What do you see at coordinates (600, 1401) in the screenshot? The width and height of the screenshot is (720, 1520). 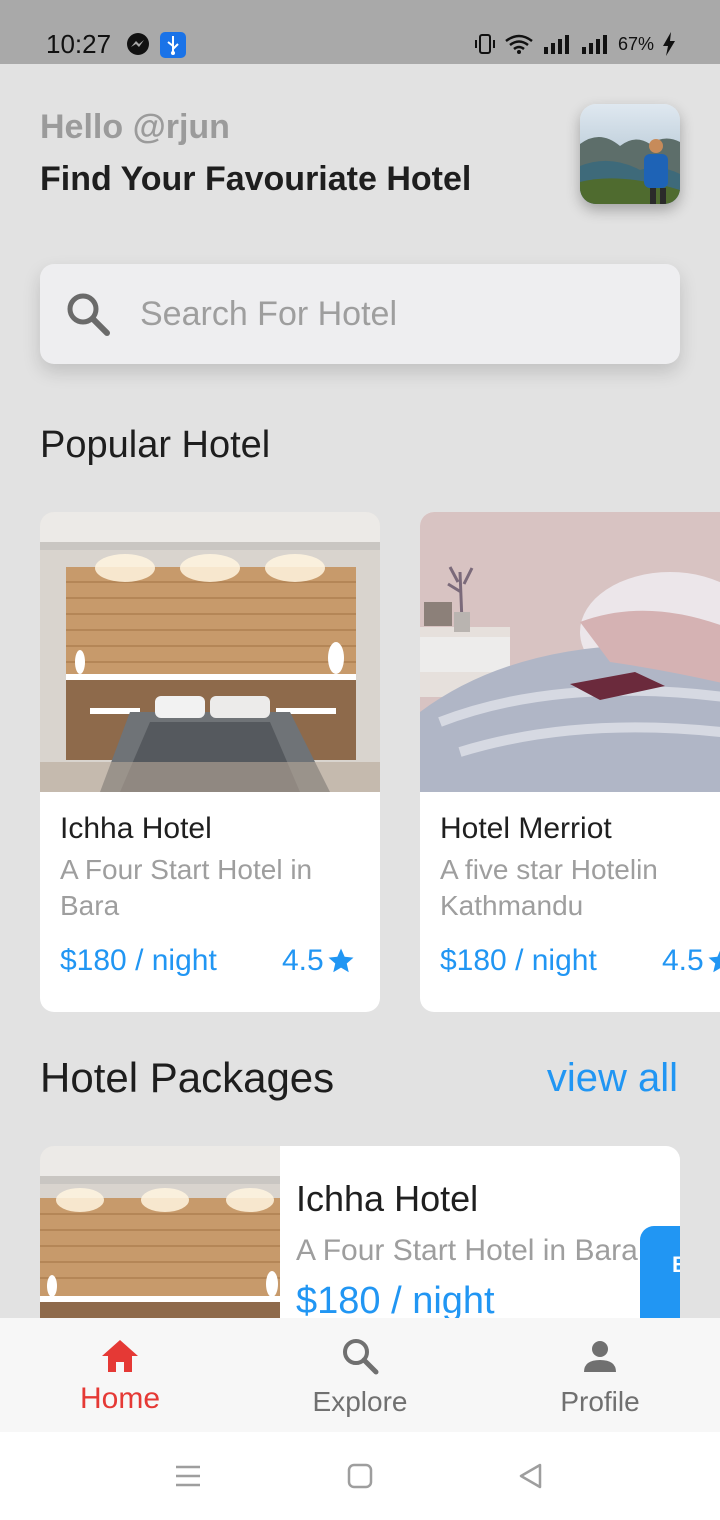 I see `nav-label-profile: Profile` at bounding box center [600, 1401].